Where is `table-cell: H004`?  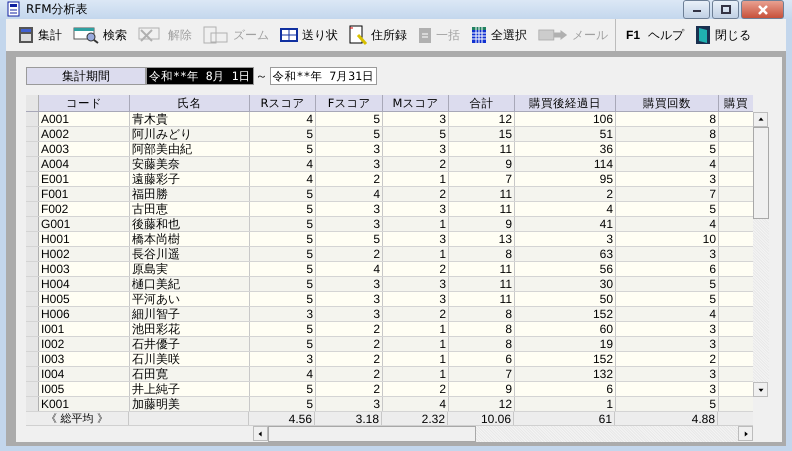 table-cell: H004 is located at coordinates (84, 284).